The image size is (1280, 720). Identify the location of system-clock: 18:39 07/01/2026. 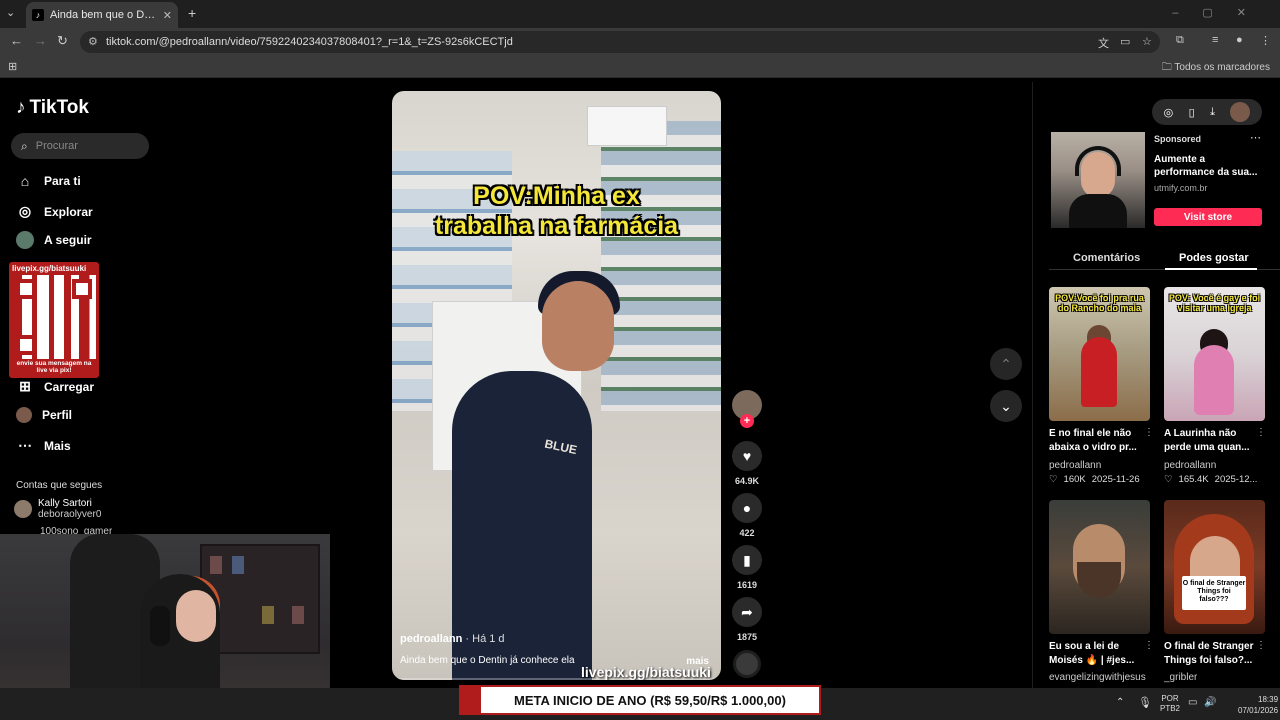
(1258, 705).